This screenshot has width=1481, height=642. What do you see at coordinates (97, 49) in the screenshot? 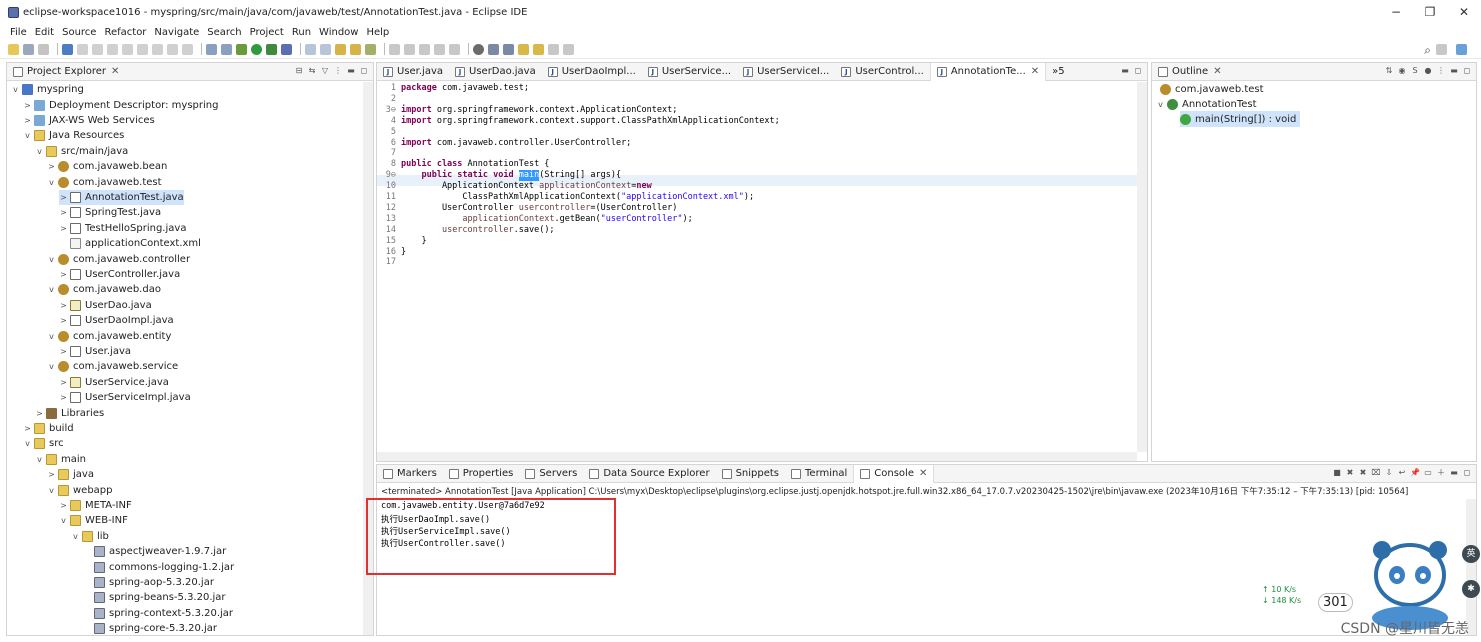
I see `resume-icon` at bounding box center [97, 49].